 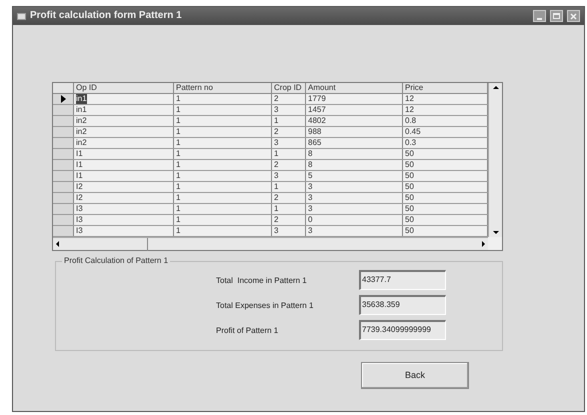 What do you see at coordinates (317, 99) in the screenshot?
I see `table-cell: 1779` at bounding box center [317, 99].